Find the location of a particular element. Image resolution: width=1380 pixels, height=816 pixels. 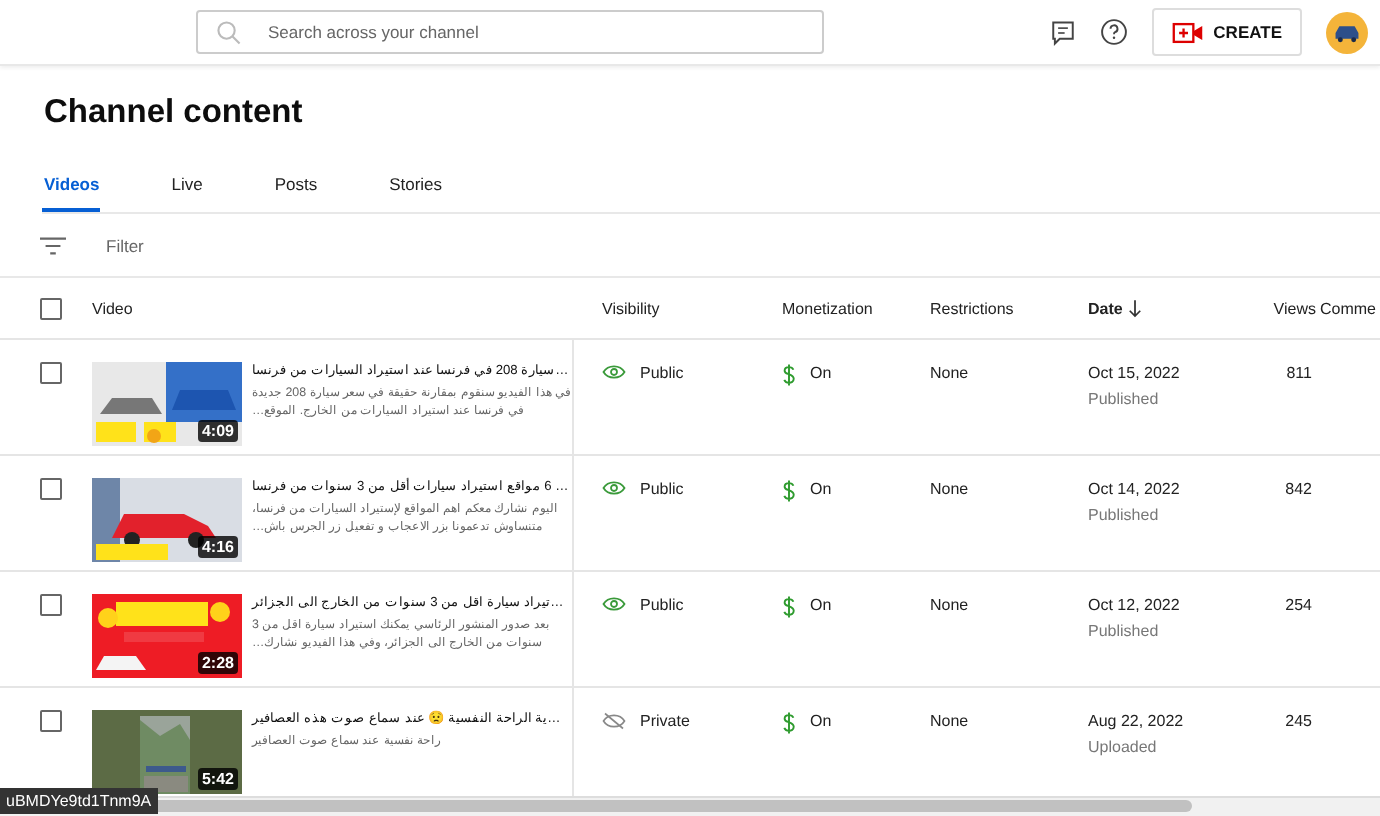

sort-arrow-icon is located at coordinates (1135, 308).